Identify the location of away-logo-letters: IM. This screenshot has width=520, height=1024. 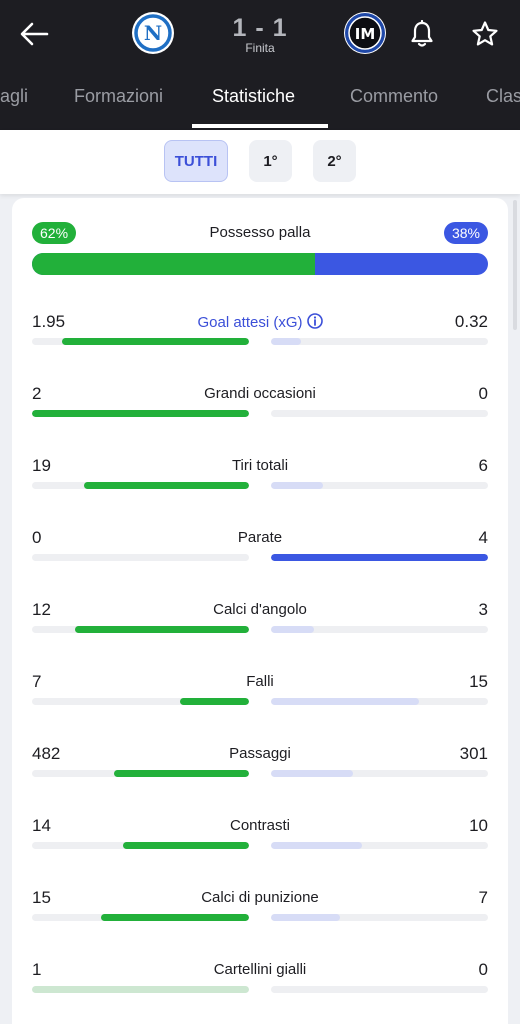
(365, 34).